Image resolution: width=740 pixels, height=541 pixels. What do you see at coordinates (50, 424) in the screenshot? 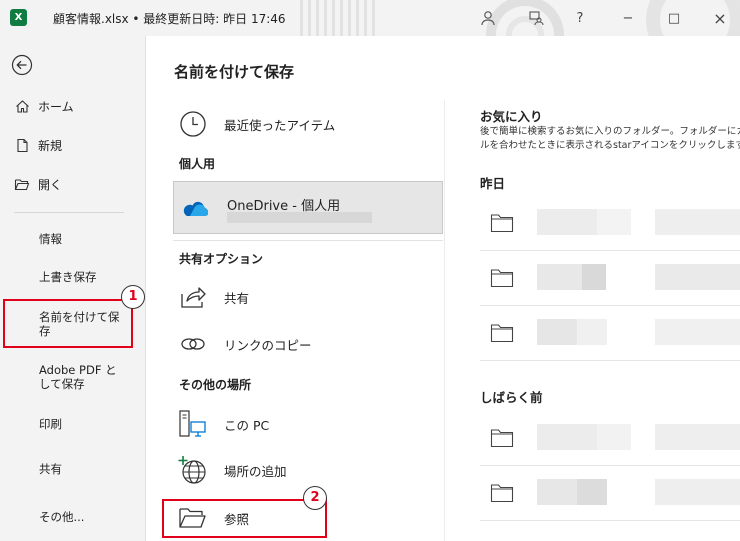
I see `sidebar-item-print: 印刷` at bounding box center [50, 424].